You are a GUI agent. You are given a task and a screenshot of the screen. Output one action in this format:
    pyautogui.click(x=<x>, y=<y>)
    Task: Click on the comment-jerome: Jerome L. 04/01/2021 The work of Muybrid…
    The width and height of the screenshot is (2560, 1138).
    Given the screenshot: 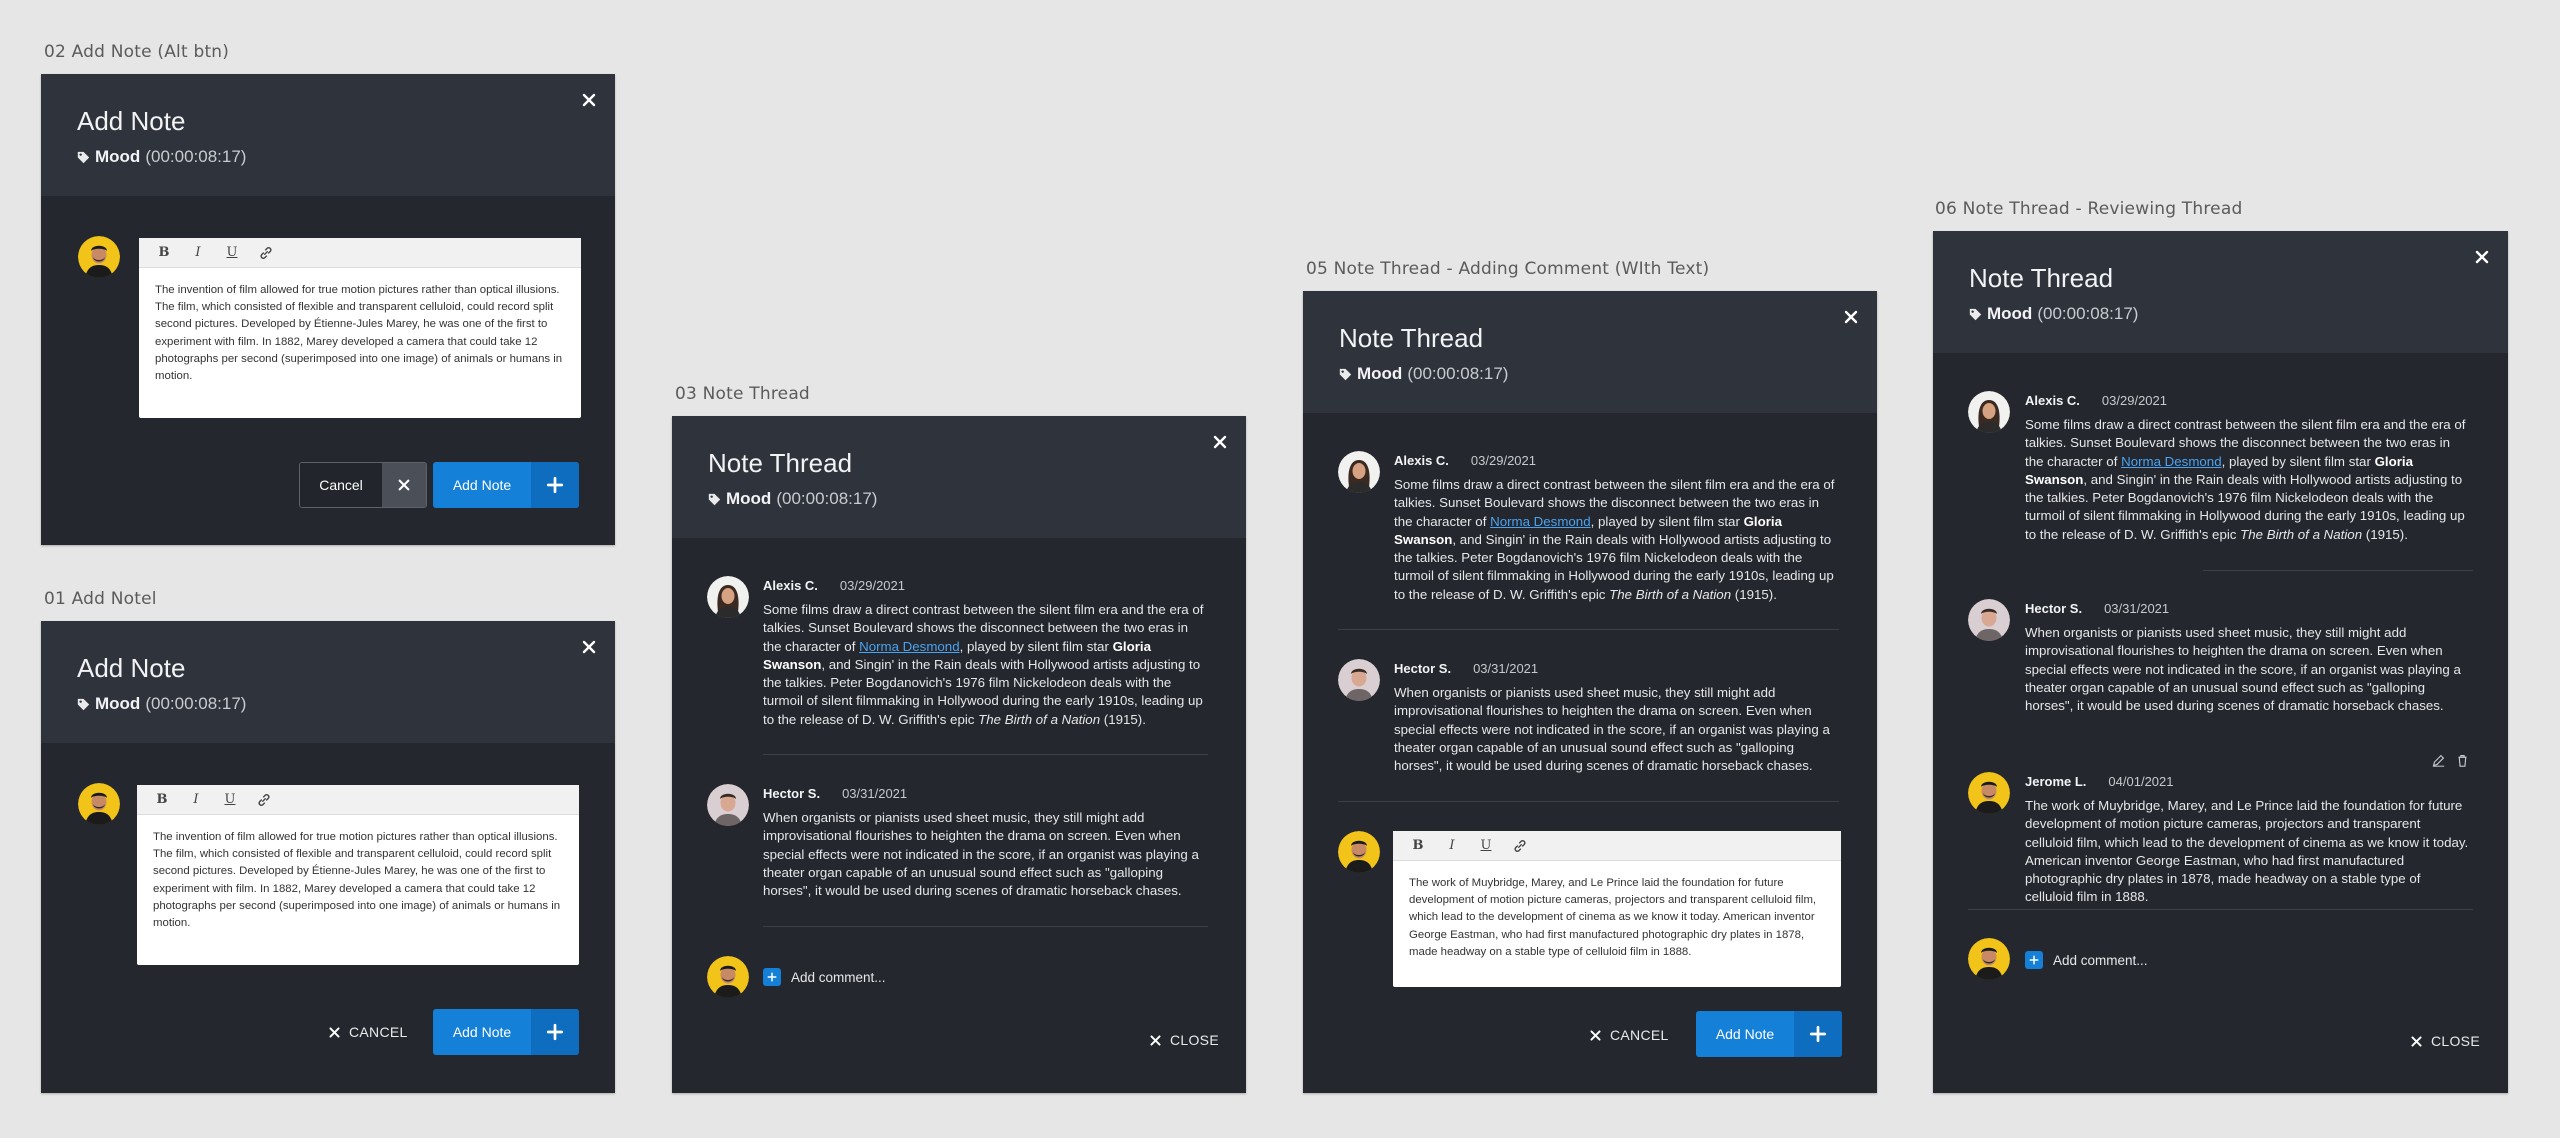 What is the action you would take?
    pyautogui.click(x=2248, y=840)
    